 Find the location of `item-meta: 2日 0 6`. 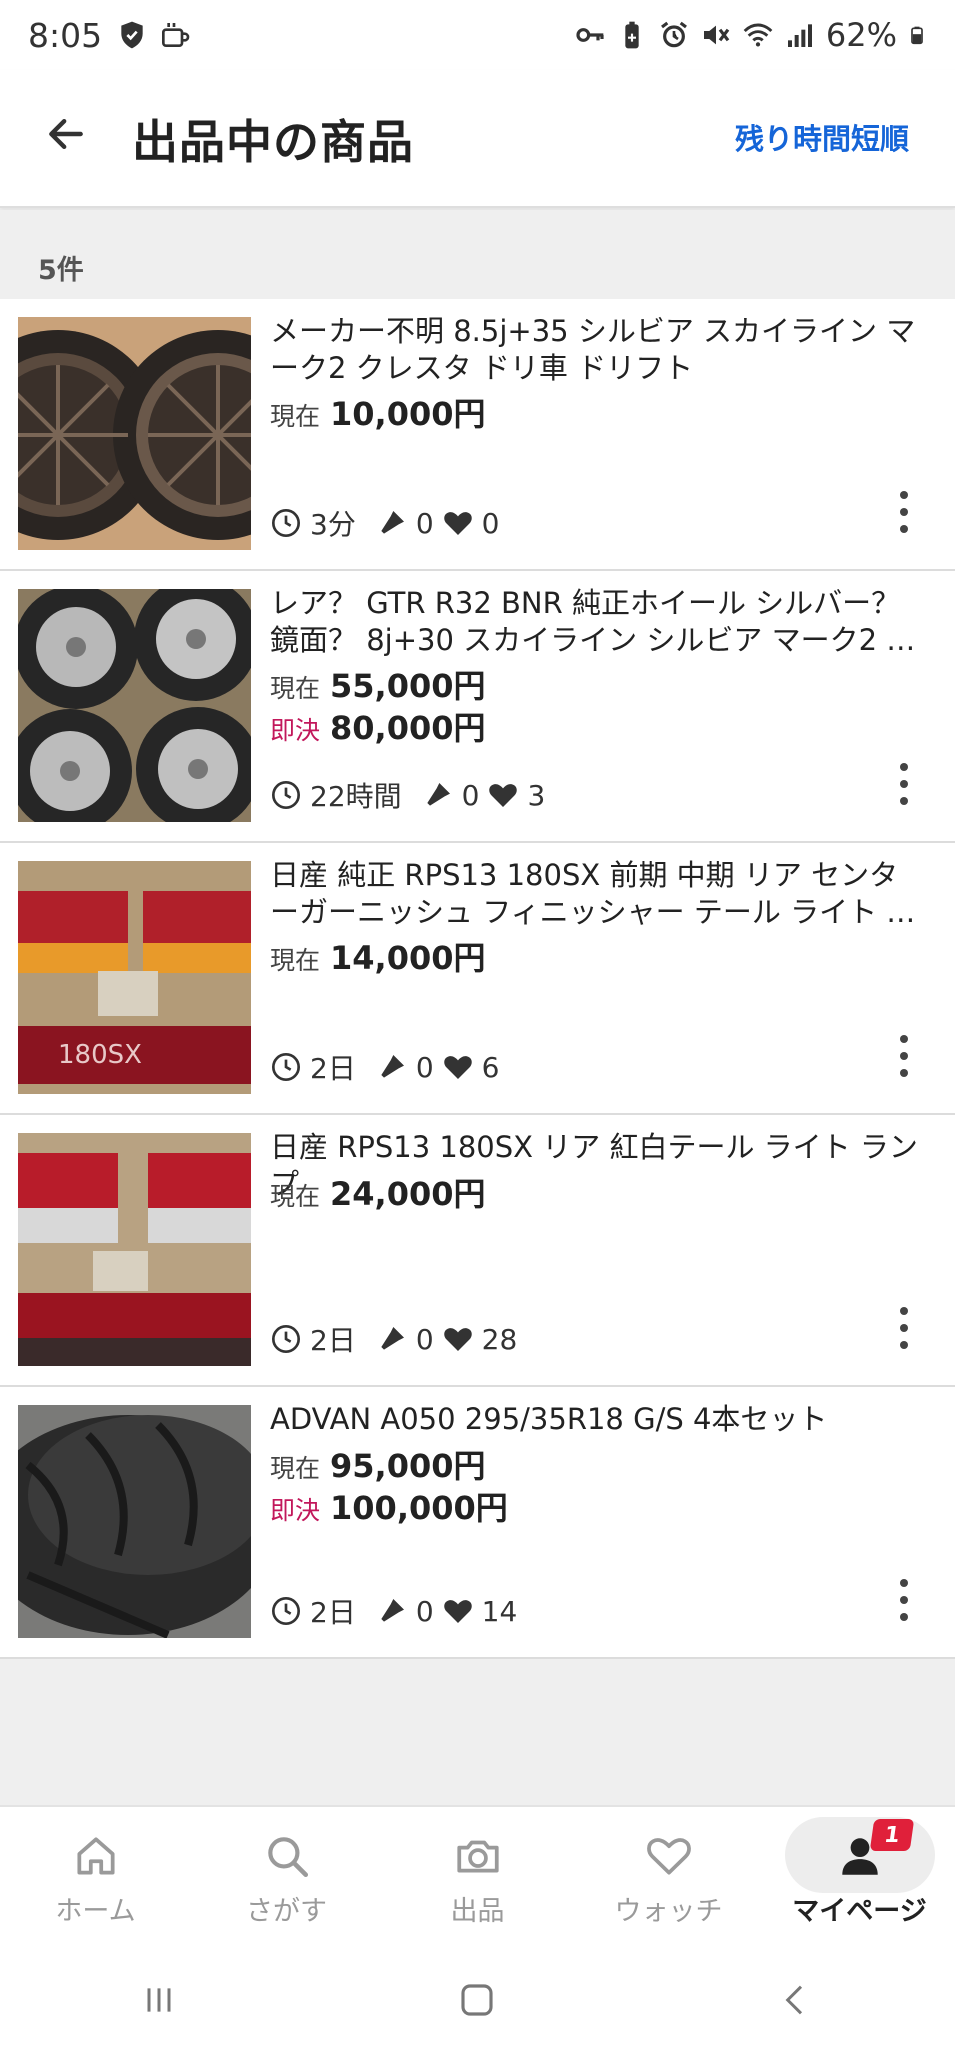

item-meta: 2日 0 6 is located at coordinates (384, 1067).